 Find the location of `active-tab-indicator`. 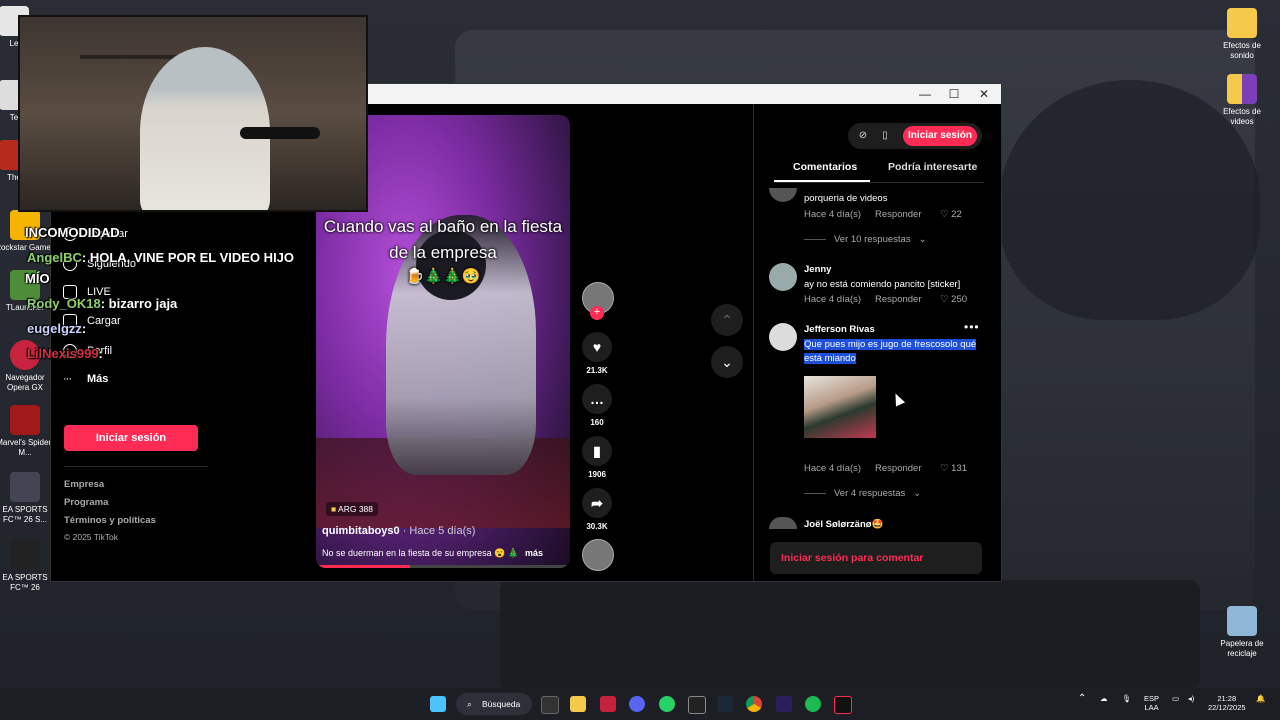

active-tab-indicator is located at coordinates (822, 181).